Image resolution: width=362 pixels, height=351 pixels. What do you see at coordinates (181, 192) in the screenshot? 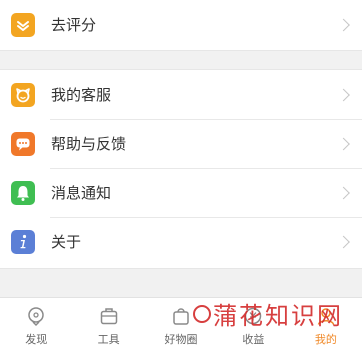
I see `menu-item-notifications: 消息通知` at bounding box center [181, 192].